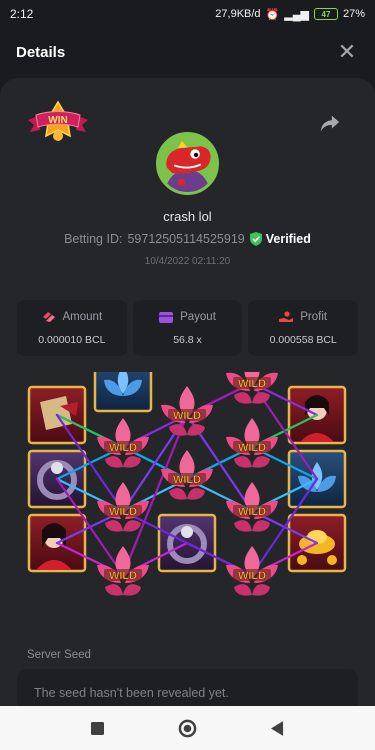 This screenshot has height=750, width=375. What do you see at coordinates (123, 392) in the screenshot?
I see `symbol-blue-lotus-tile` at bounding box center [123, 392].